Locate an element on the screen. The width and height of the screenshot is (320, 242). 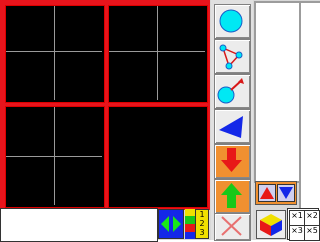
delete-button is located at coordinates (232, 227).